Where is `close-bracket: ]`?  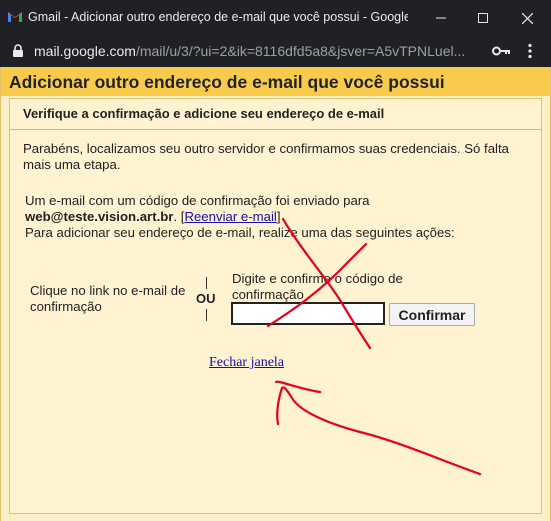 close-bracket: ] is located at coordinates (278, 216).